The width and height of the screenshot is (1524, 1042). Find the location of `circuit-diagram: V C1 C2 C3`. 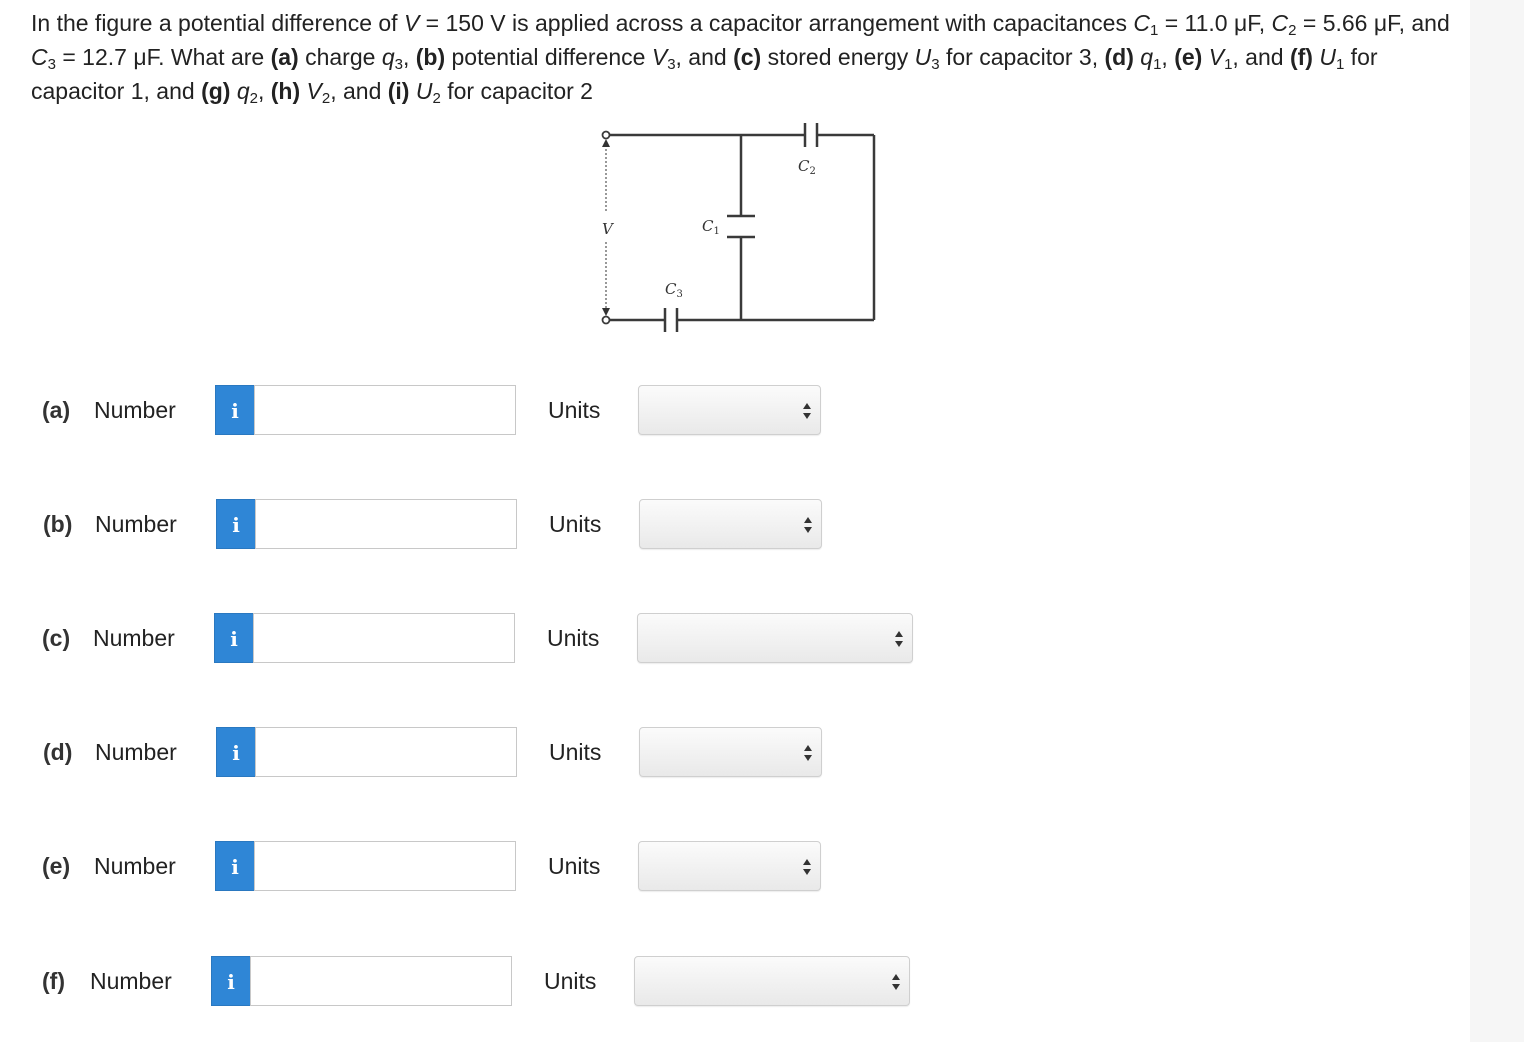

circuit-diagram: V C1 C2 C3 is located at coordinates (738, 227).